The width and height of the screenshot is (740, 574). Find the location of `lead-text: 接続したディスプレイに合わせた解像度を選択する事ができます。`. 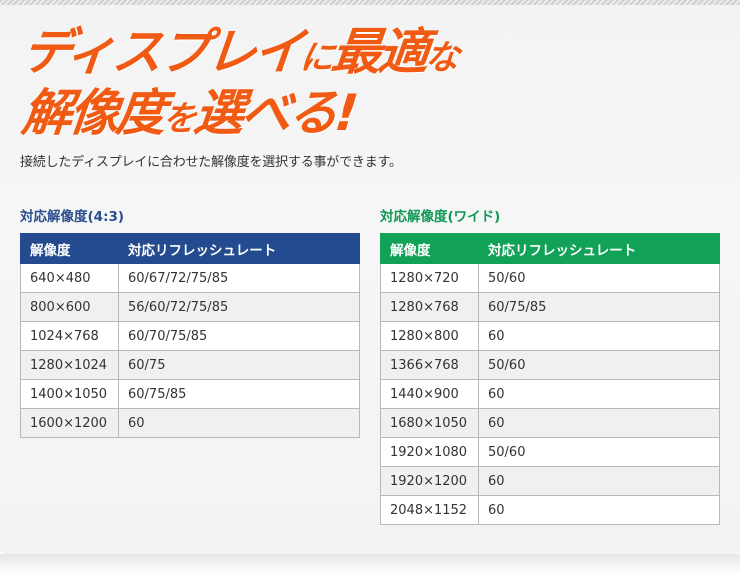

lead-text: 接続したディスプレイに合わせた解像度を選択する事ができます。 is located at coordinates (211, 162).